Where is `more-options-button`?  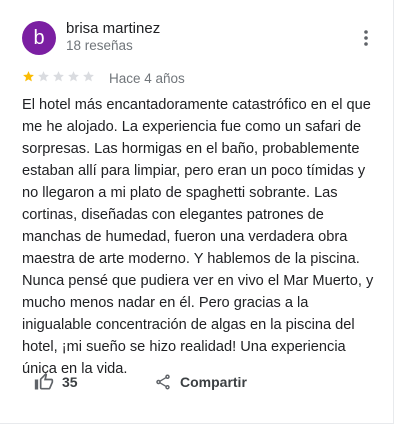 more-options-button is located at coordinates (366, 38).